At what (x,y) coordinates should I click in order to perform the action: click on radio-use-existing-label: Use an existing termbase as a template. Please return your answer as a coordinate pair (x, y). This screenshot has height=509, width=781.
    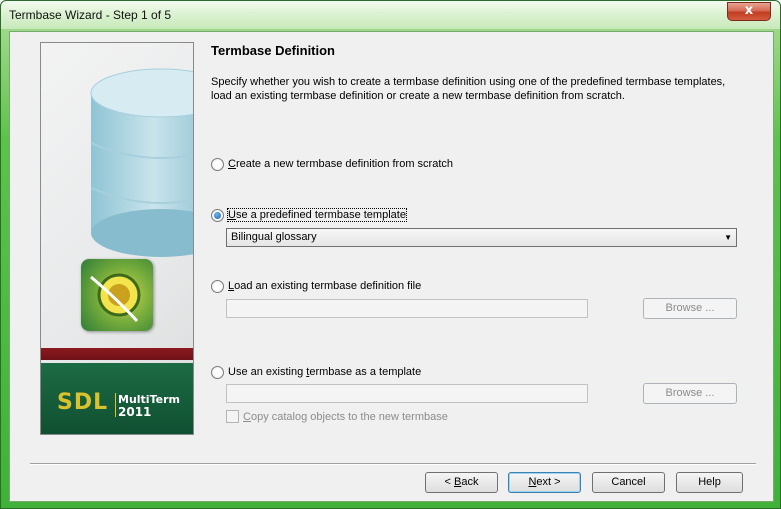
    Looking at the image, I should click on (325, 372).